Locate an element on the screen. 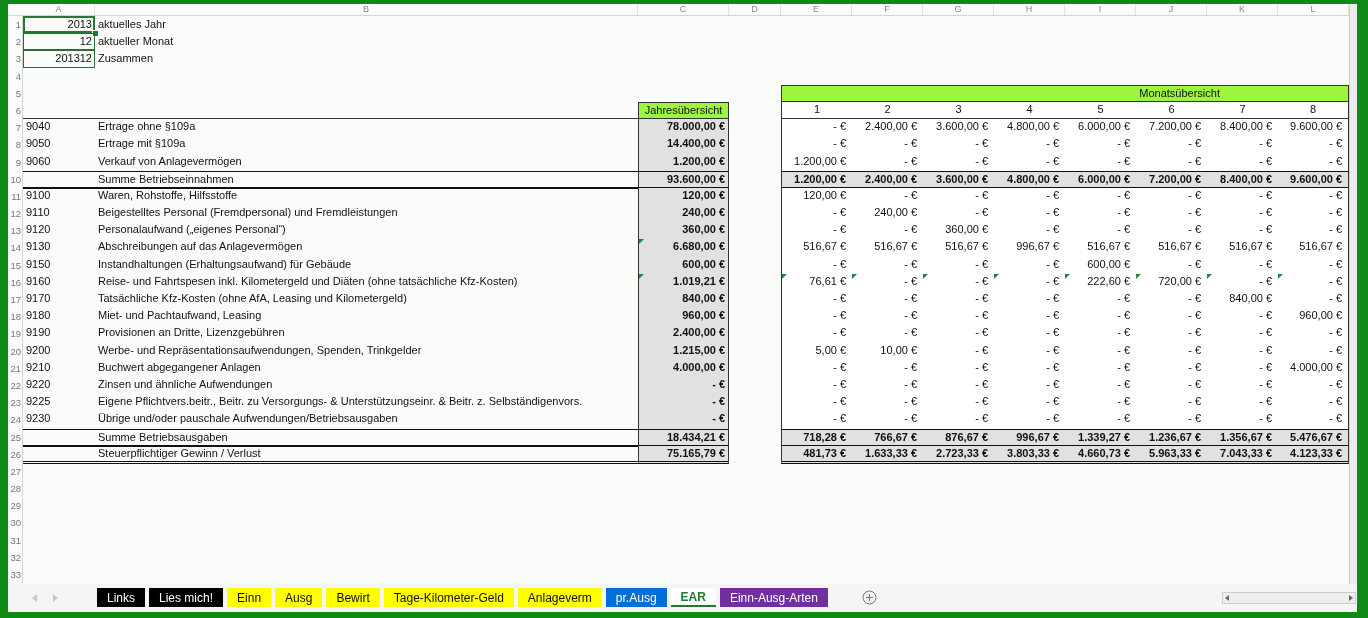 This screenshot has width=1368, height=618. scroll-left-icon is located at coordinates (1227, 597).